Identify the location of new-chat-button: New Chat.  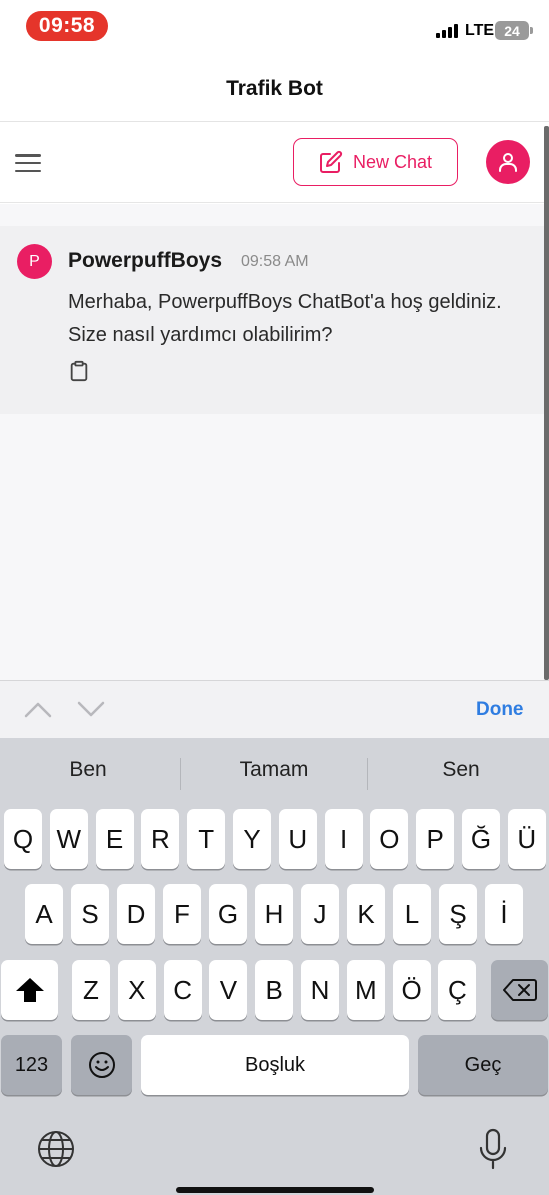
(375, 162).